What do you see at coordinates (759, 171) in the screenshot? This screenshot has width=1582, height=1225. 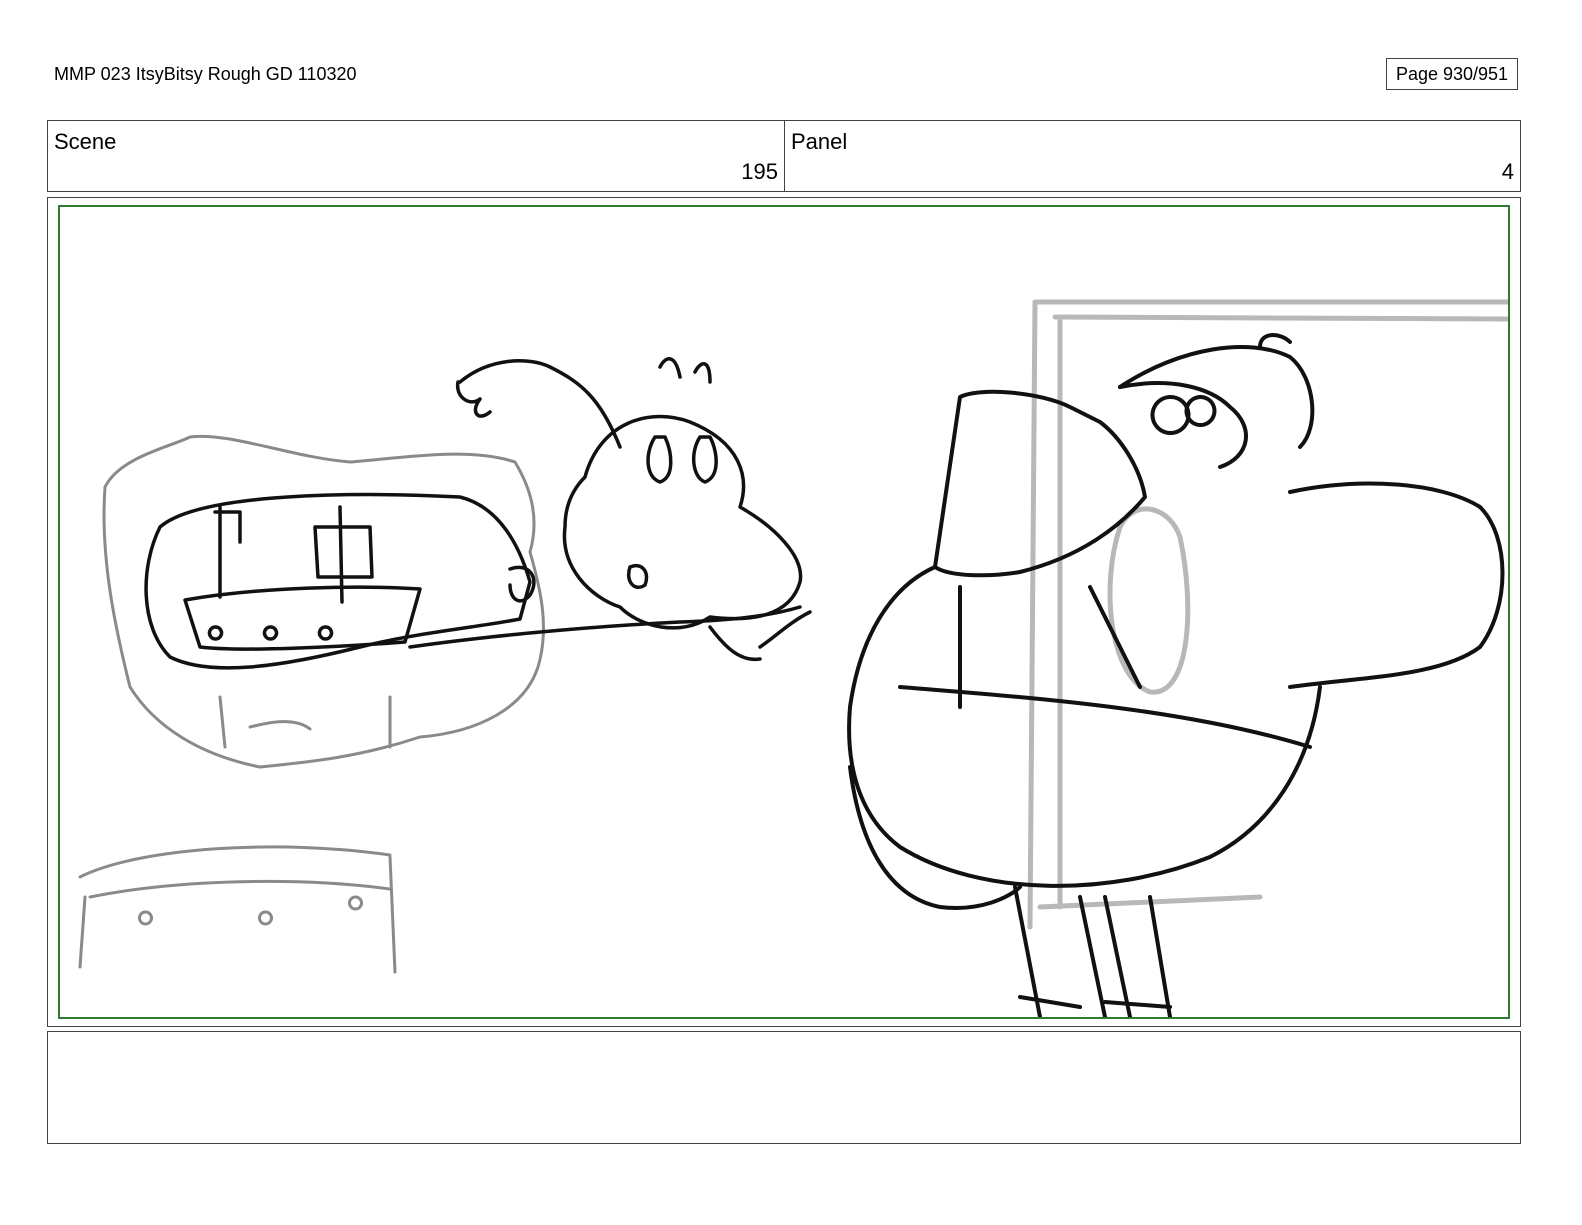 I see `scene-number: 195` at bounding box center [759, 171].